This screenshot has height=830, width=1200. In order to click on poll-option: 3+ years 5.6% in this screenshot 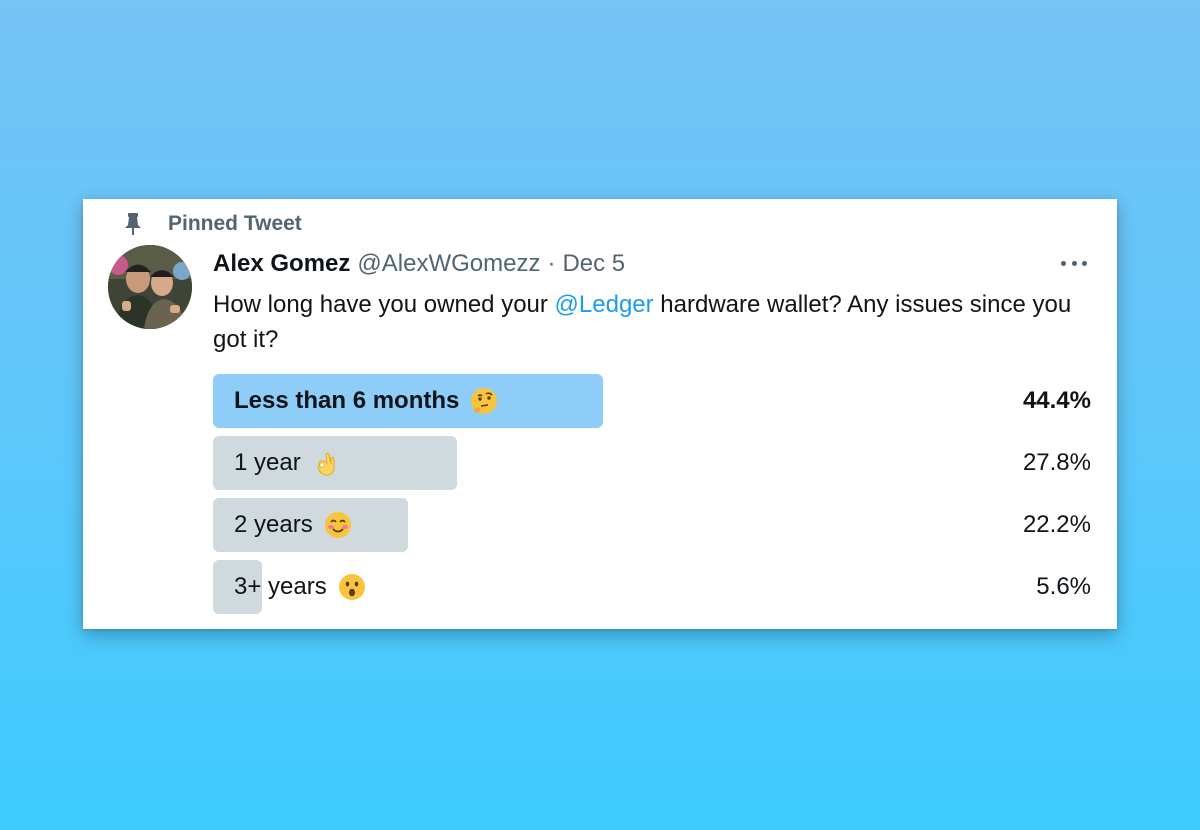, I will do `click(652, 587)`.